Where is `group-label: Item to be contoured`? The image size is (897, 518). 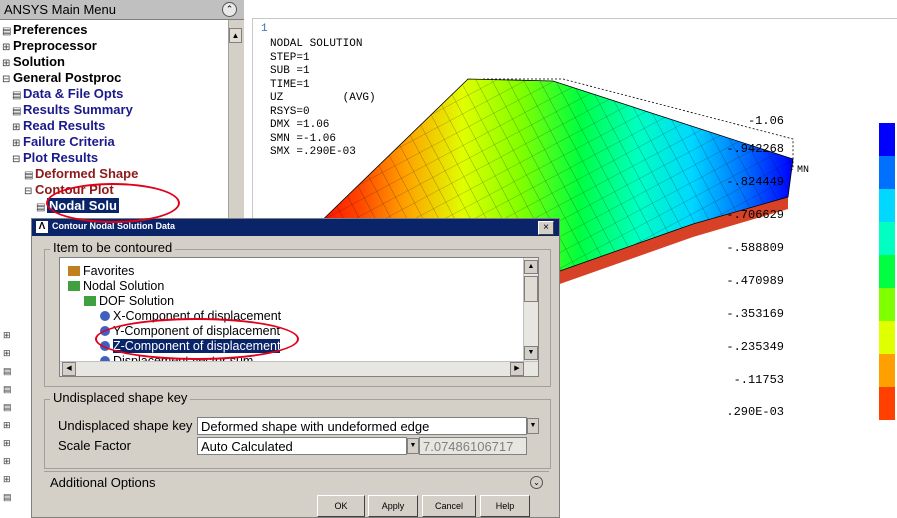 group-label: Item to be contoured is located at coordinates (113, 247).